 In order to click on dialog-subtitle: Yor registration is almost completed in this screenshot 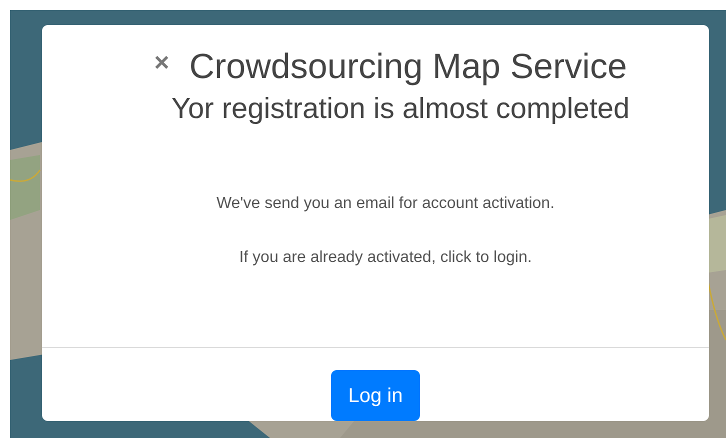, I will do `click(400, 109)`.